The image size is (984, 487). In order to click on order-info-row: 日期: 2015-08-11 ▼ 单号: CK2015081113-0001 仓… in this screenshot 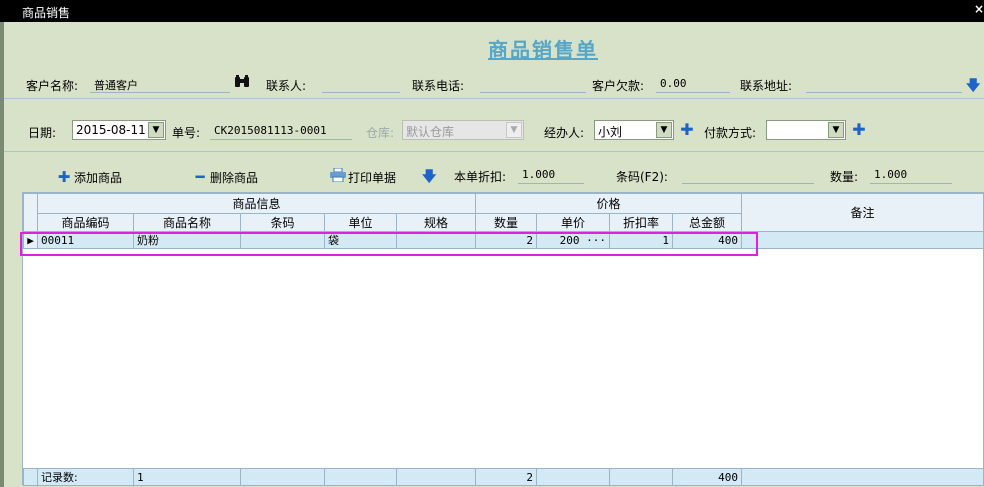, I will do `click(494, 132)`.